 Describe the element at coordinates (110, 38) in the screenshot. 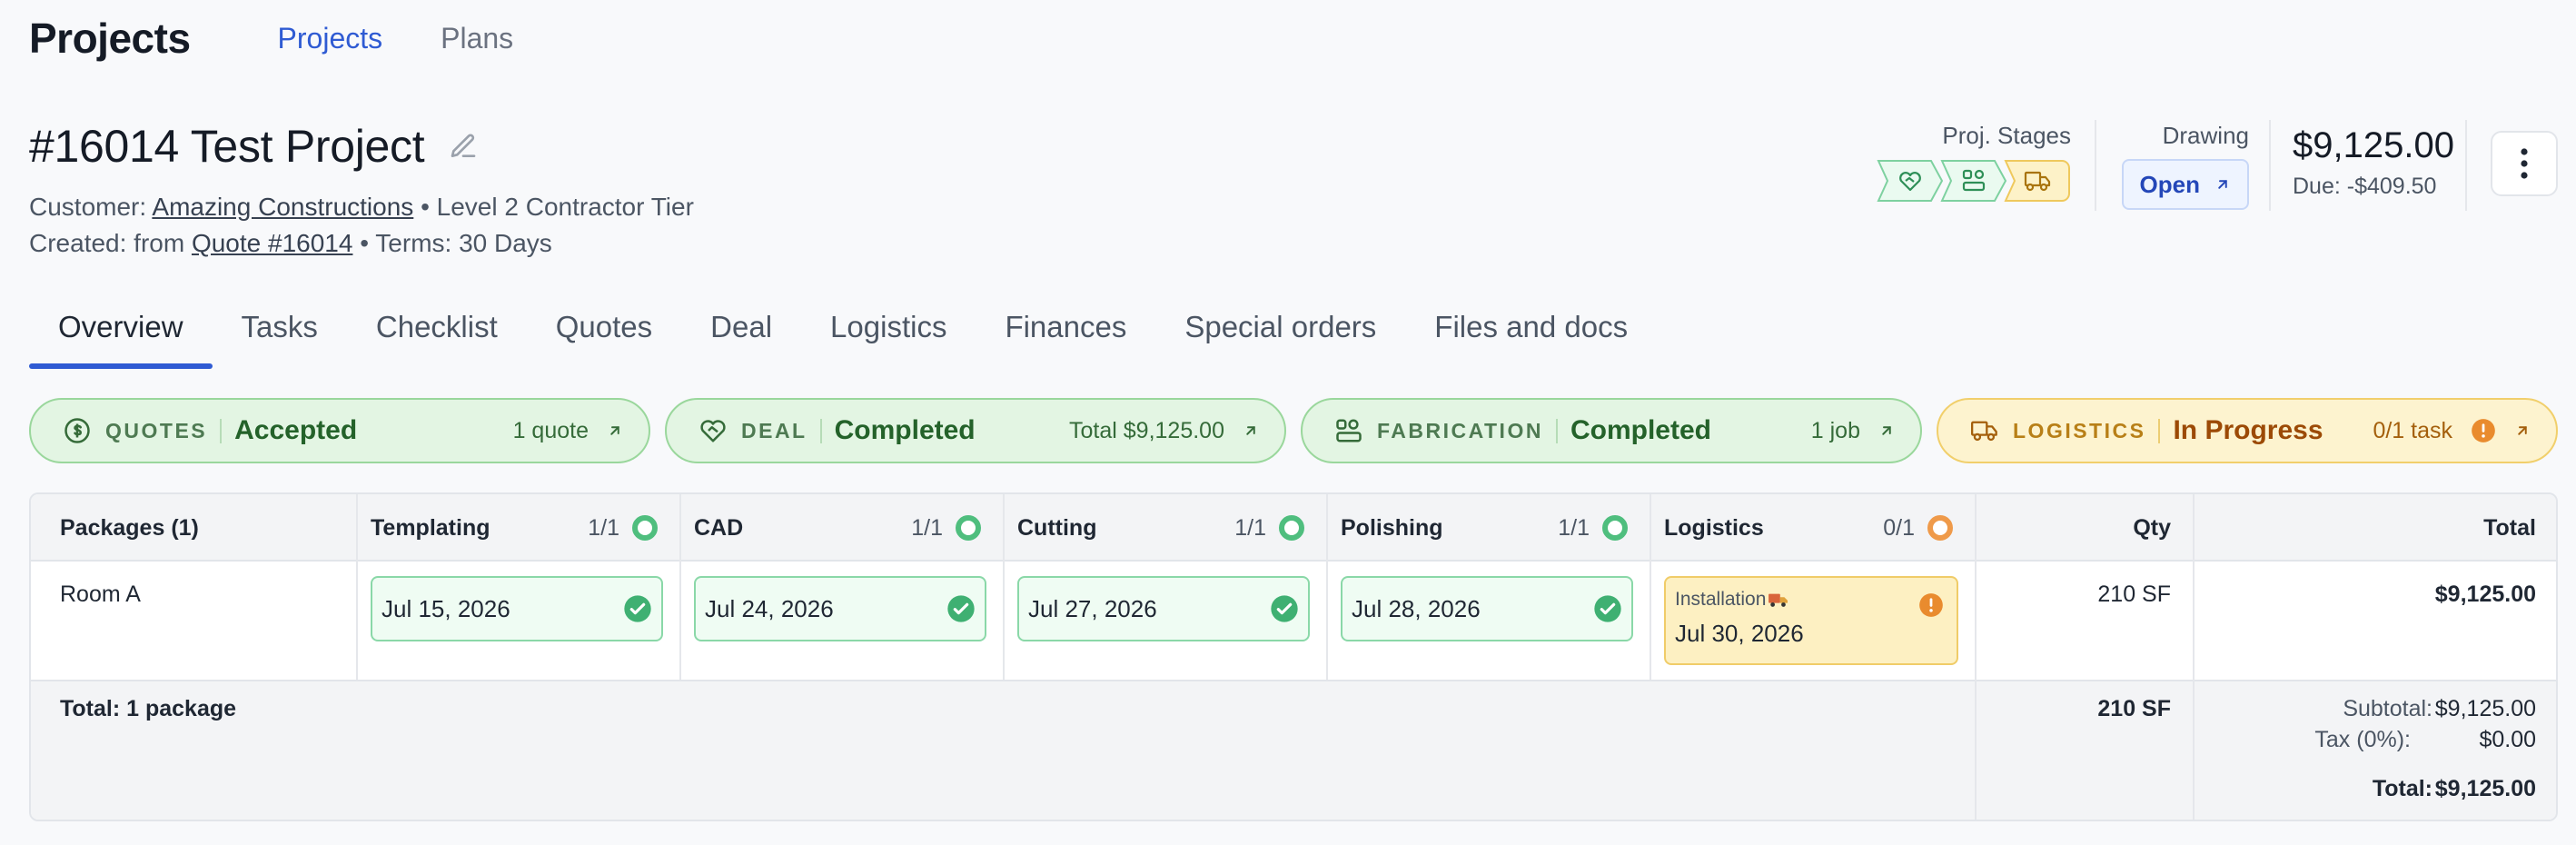

I see `app-title: Projects` at that location.